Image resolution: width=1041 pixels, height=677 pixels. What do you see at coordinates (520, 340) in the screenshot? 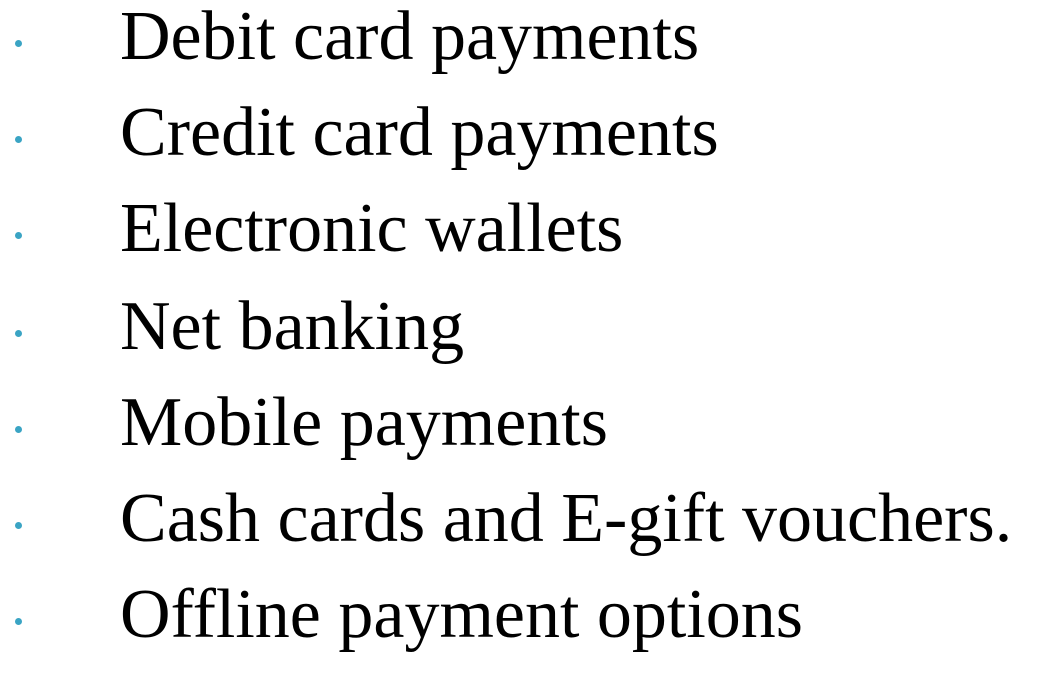
I see `list-item: Net banking` at bounding box center [520, 340].